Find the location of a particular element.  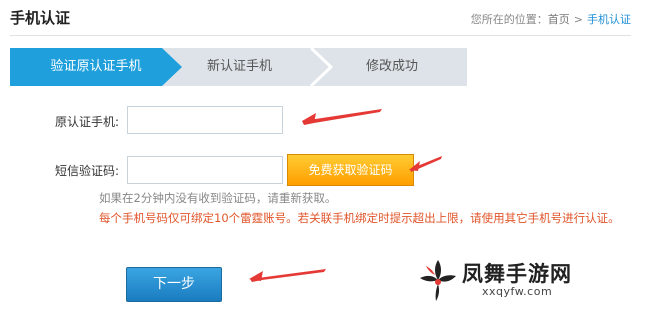

resend-hint: 如果在2分钟内没有收到验证码，请重新获取。 is located at coordinates (218, 198).